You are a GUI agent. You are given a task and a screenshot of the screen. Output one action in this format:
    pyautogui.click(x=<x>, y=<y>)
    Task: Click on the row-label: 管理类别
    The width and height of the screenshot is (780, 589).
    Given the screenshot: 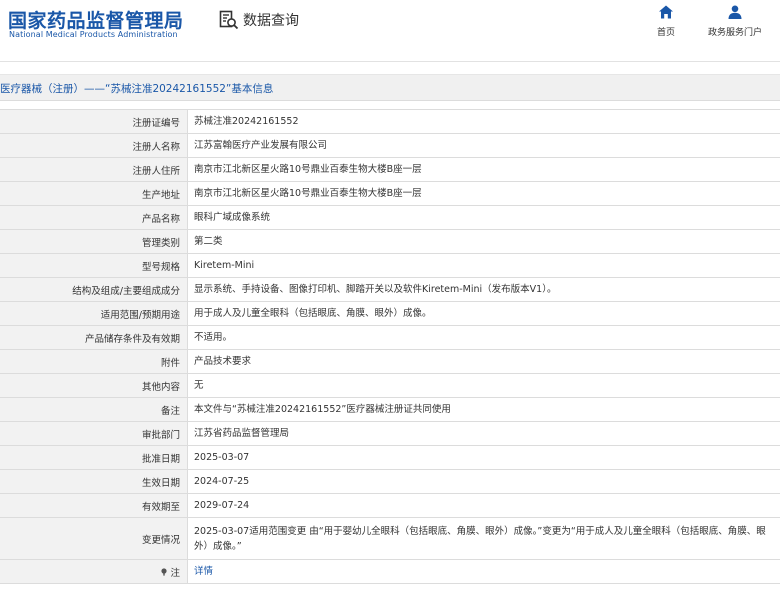 What is the action you would take?
    pyautogui.click(x=94, y=241)
    